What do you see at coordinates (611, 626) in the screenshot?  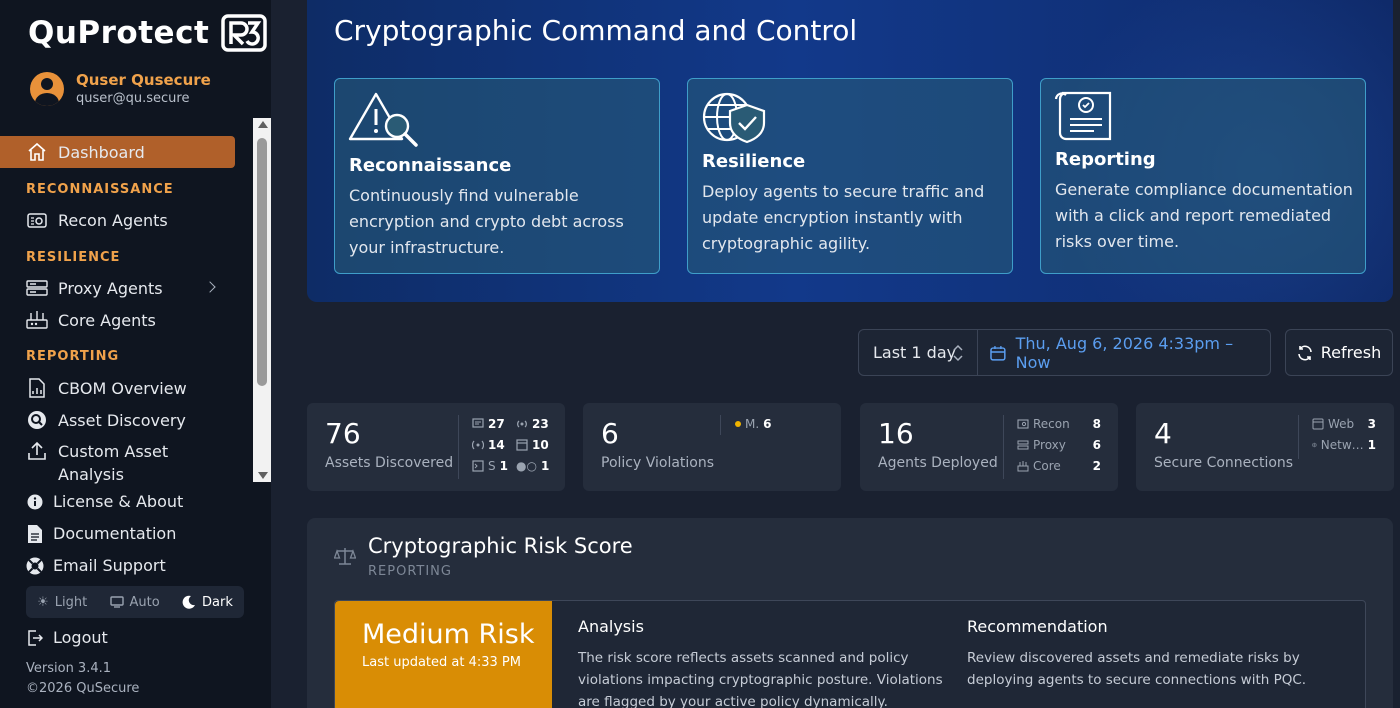 I see `analysis-heading: Analysis` at bounding box center [611, 626].